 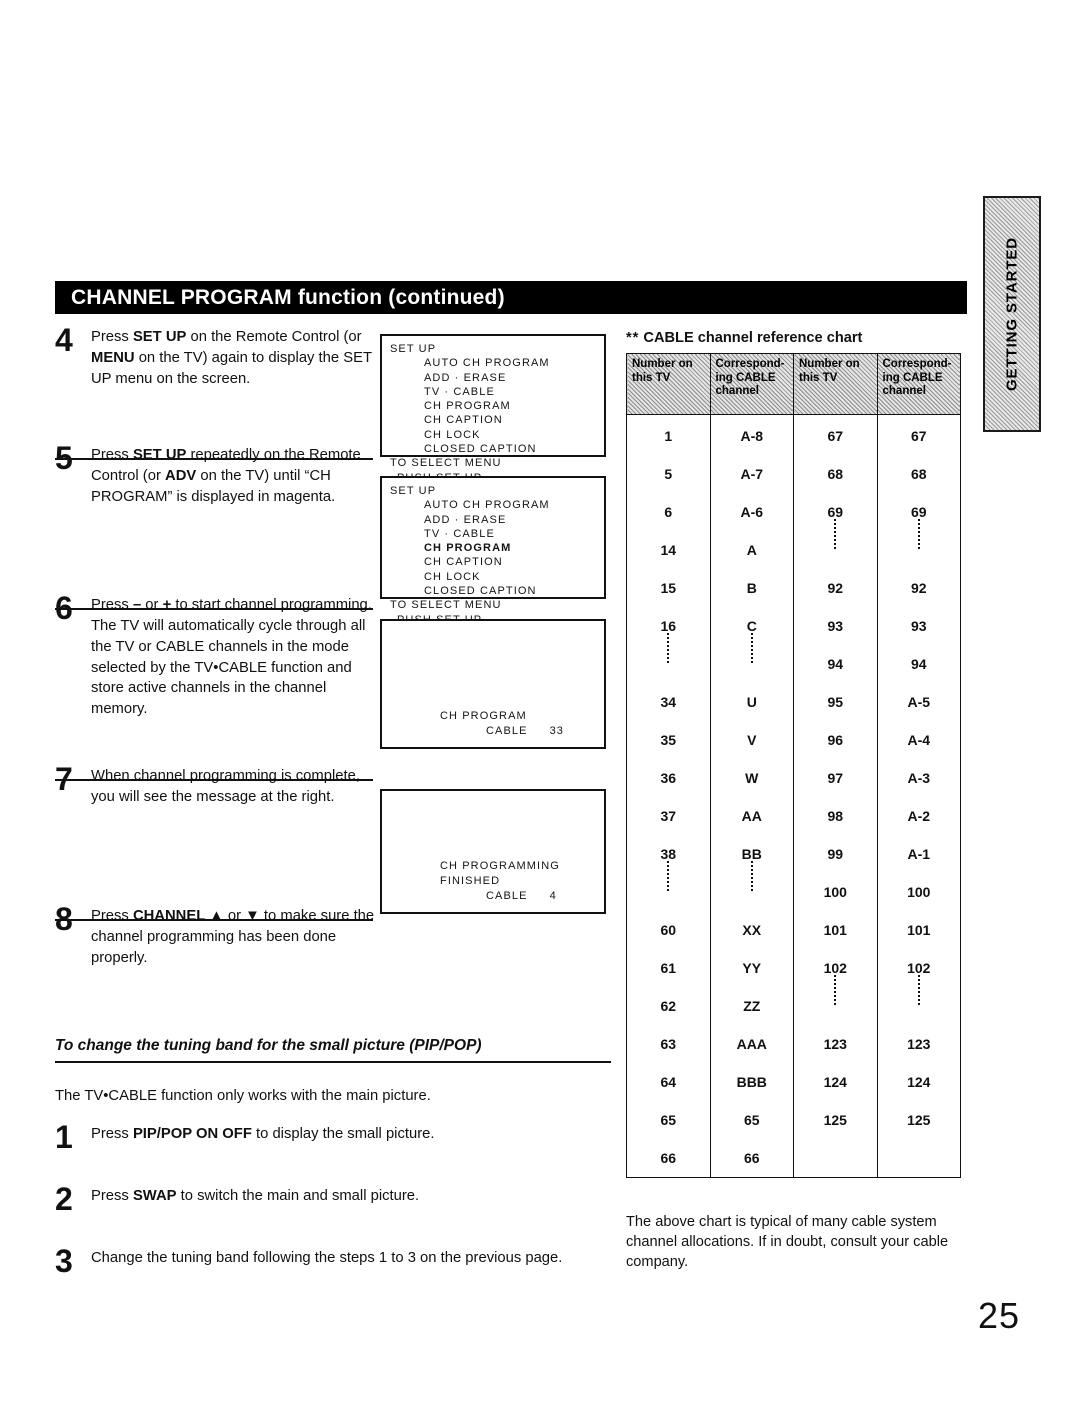 I want to click on table-row: 14 A, so click(x=793, y=550).